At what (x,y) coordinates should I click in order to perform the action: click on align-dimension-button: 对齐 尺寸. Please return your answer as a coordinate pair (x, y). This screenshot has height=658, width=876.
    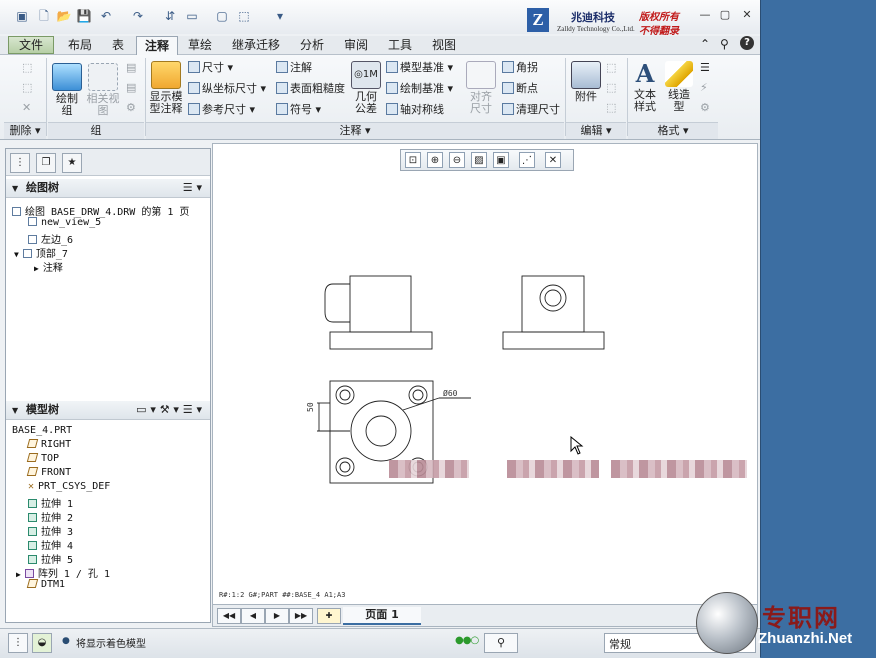
    Looking at the image, I should click on (481, 88).